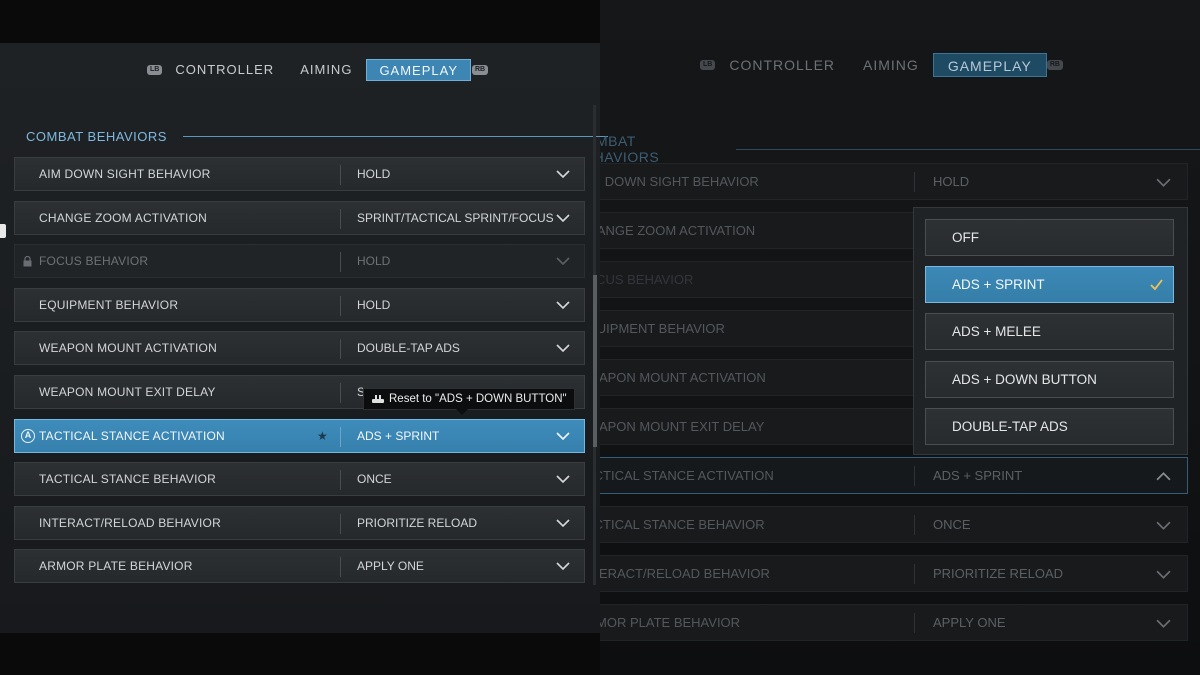 The image size is (1200, 675). What do you see at coordinates (455, 217) in the screenshot?
I see `setting-value: SPRINT/TACTICAL SPRINT/FOCUS` at bounding box center [455, 217].